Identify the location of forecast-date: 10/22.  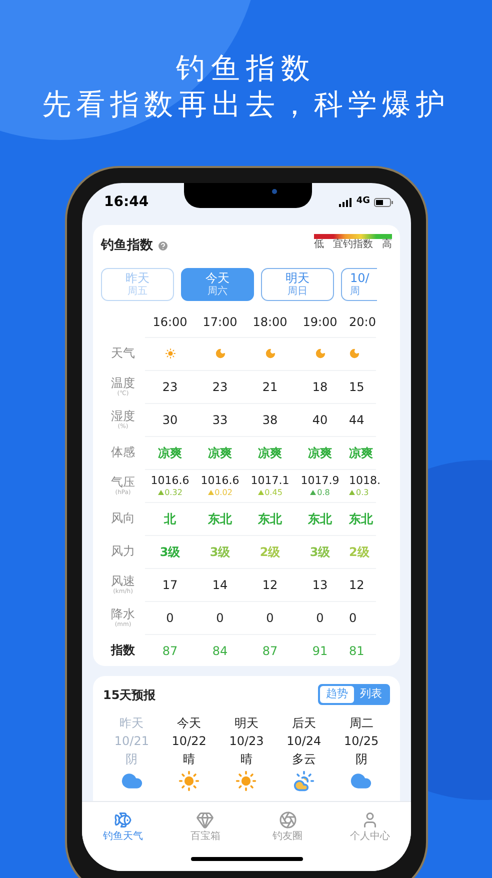
(189, 741).